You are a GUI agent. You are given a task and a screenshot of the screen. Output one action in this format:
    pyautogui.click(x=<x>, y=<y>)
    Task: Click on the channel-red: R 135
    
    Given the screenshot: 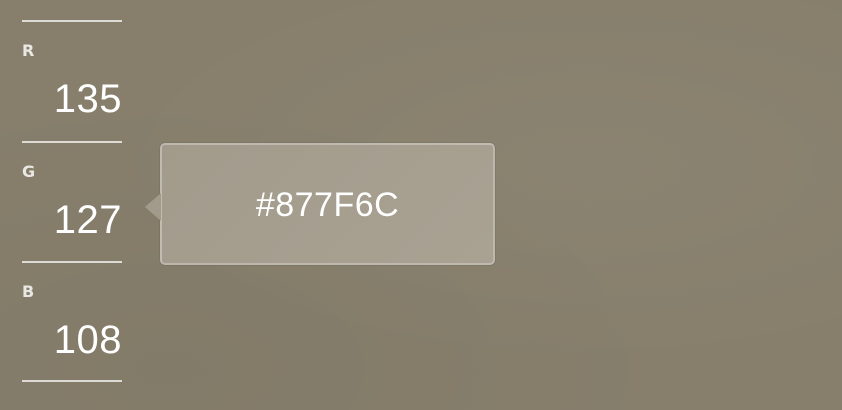 What is the action you would take?
    pyautogui.click(x=72, y=82)
    